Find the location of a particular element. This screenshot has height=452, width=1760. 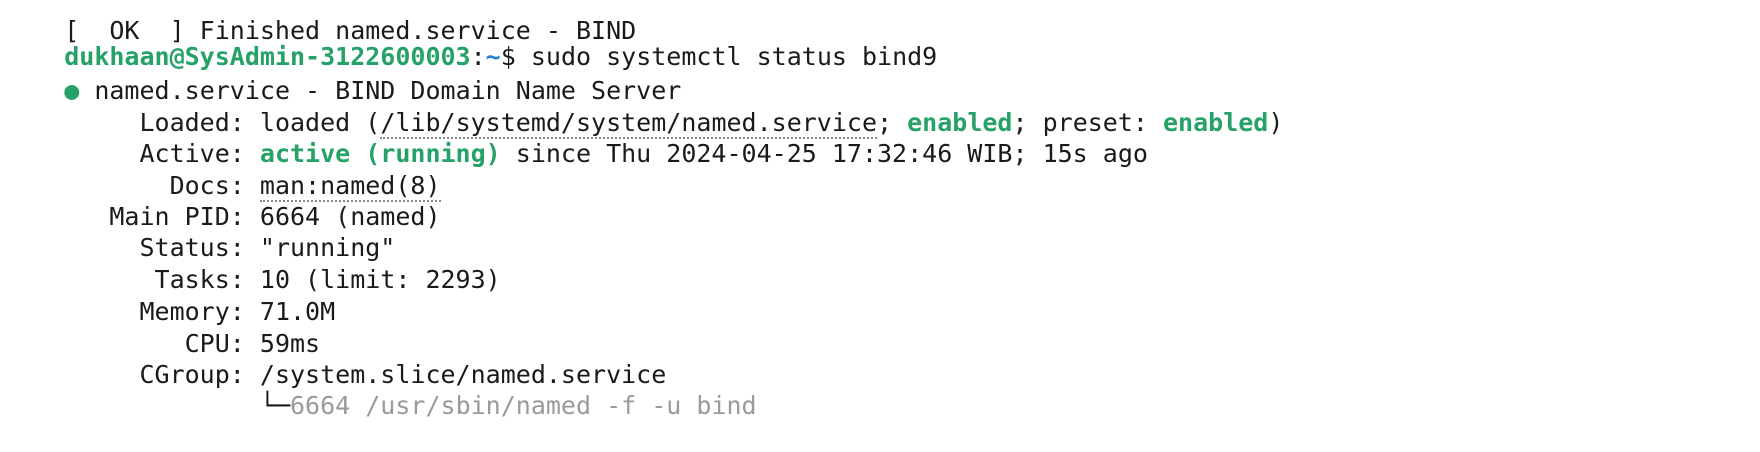

memory-line: Memory: 71.0M is located at coordinates (169, 292).